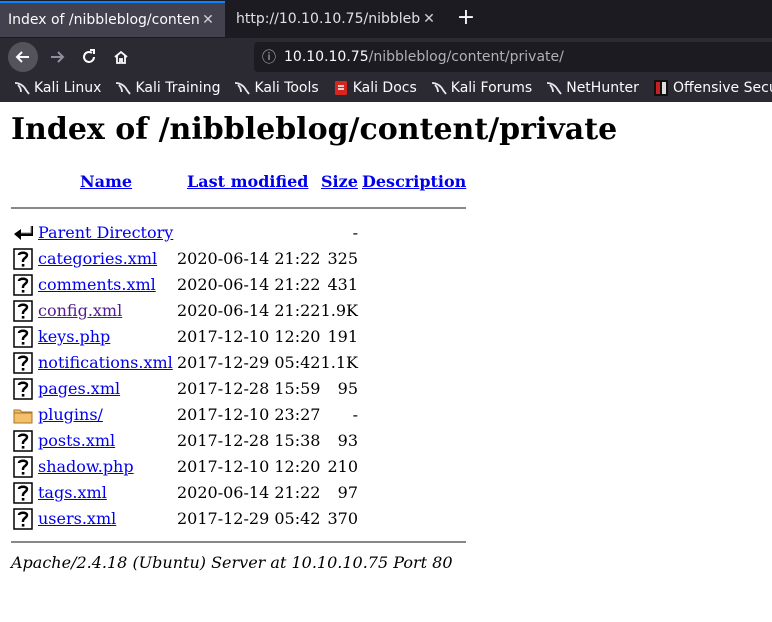 This screenshot has width=772, height=622. I want to click on sort-by-size-link: Size, so click(339, 181).